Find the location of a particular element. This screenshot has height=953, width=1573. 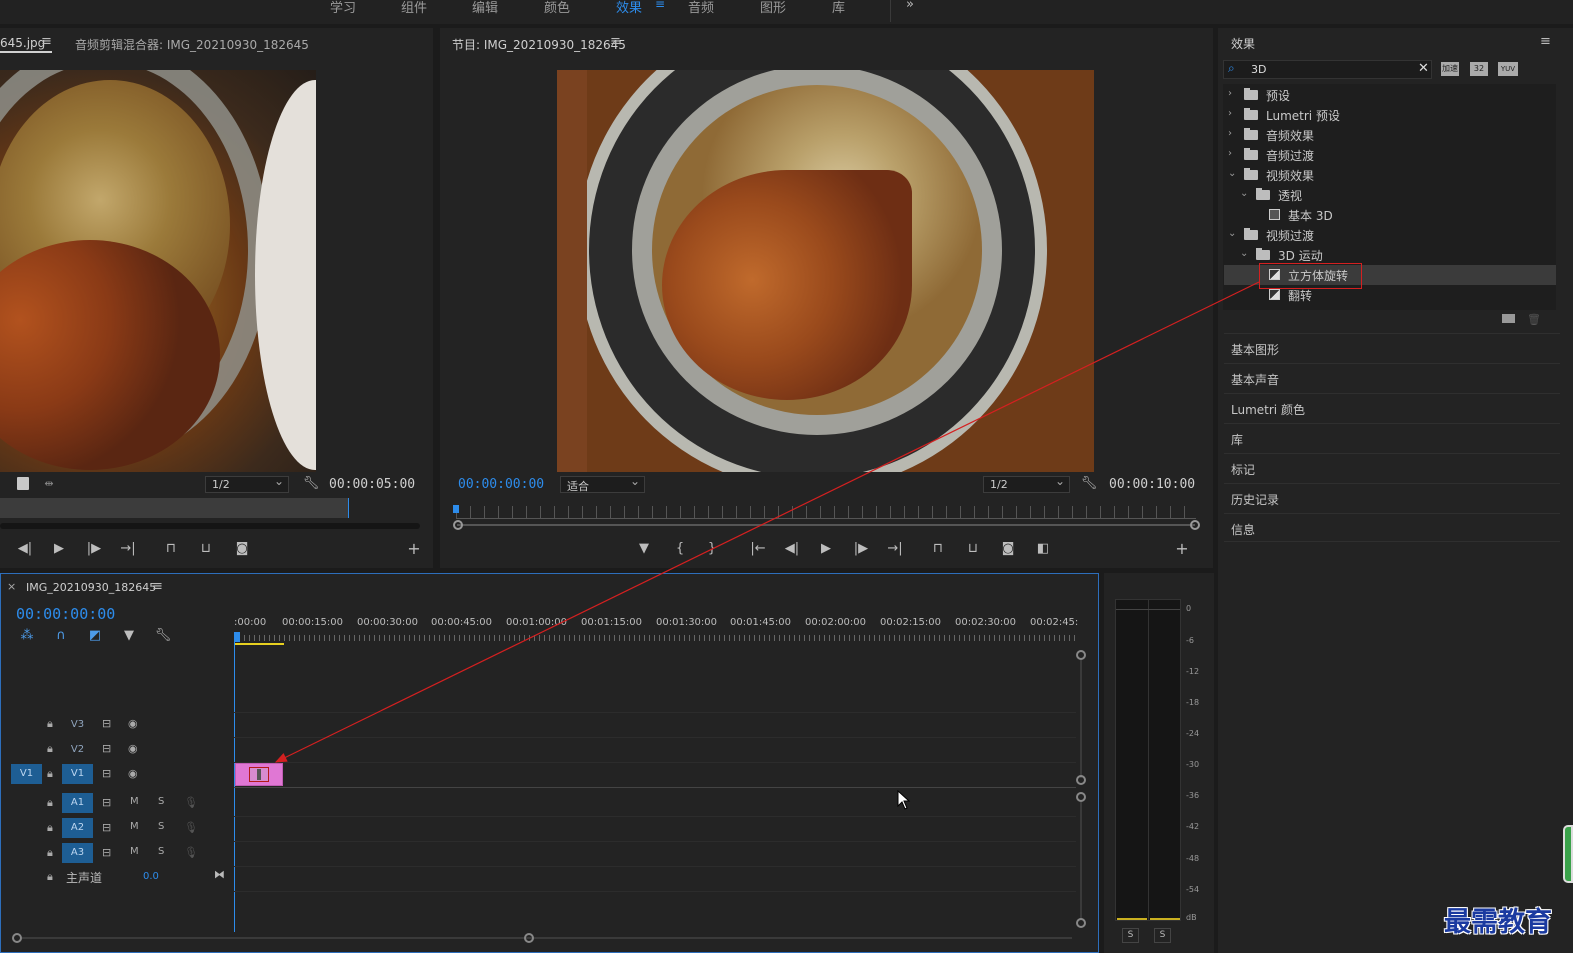

mouse-cursor-icon is located at coordinates (904, 800).